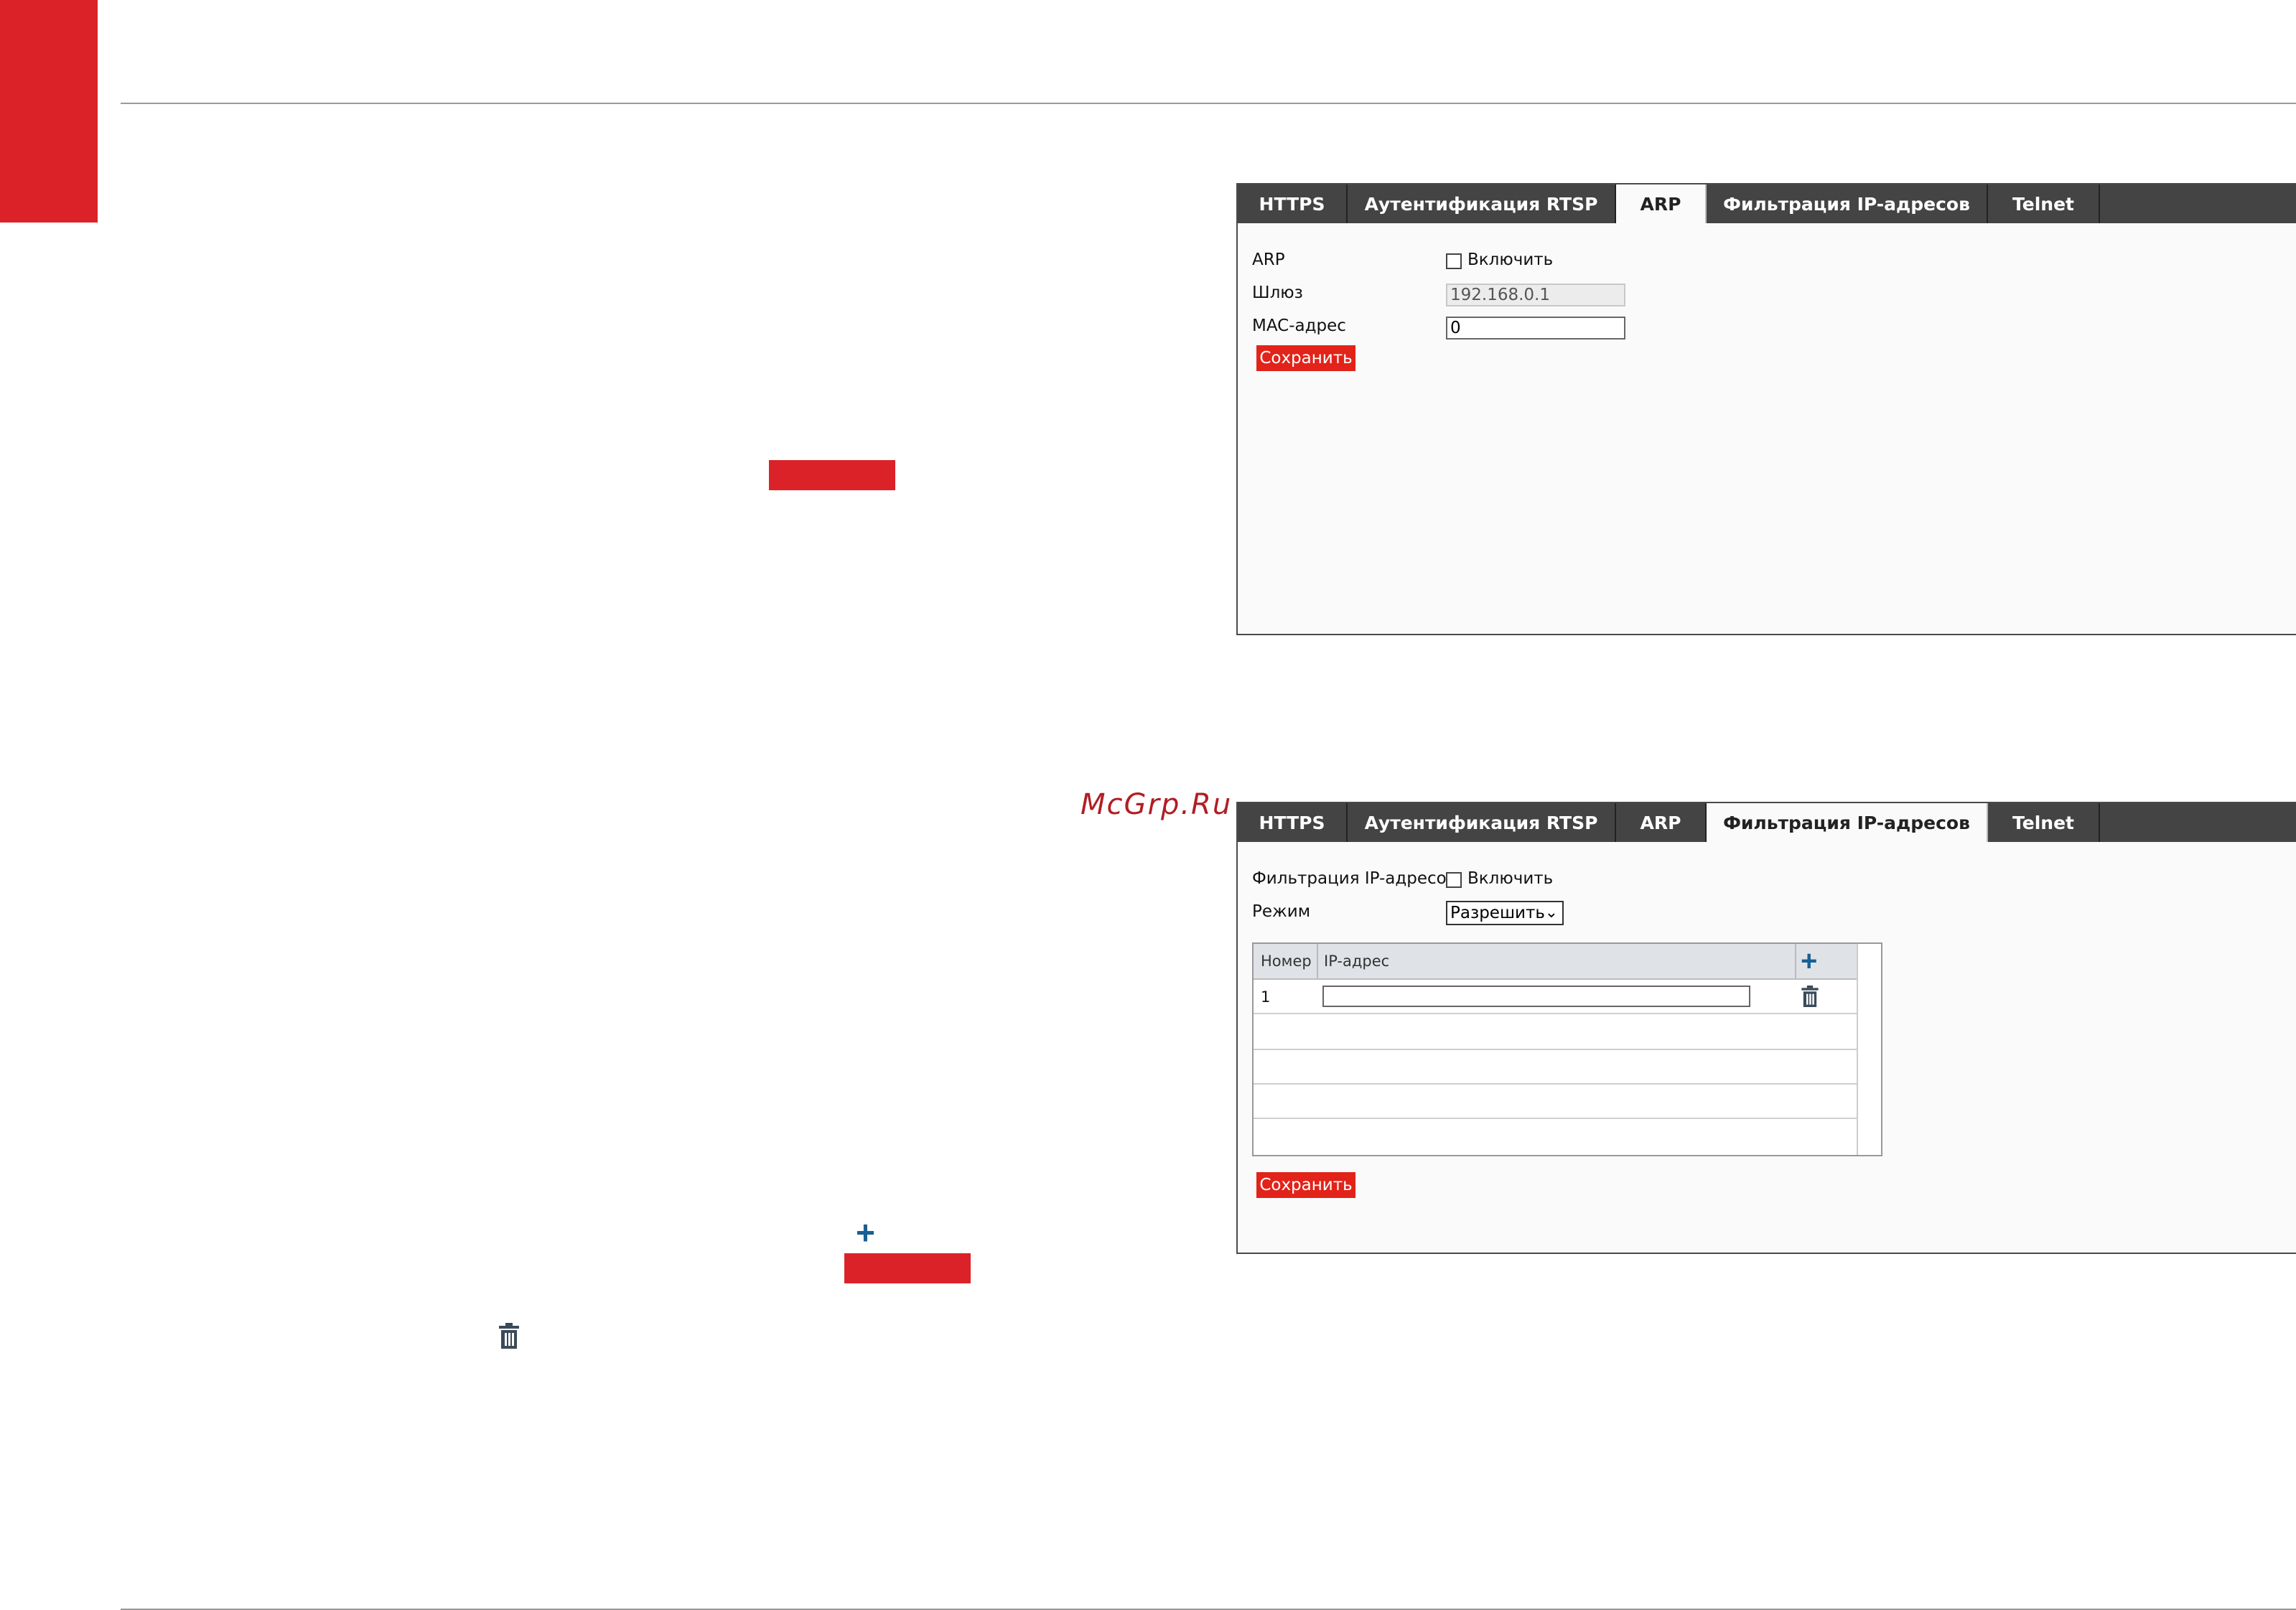 The image size is (2296, 1610). Describe the element at coordinates (49, 112) in the screenshot. I see `corner-accent-block` at that location.